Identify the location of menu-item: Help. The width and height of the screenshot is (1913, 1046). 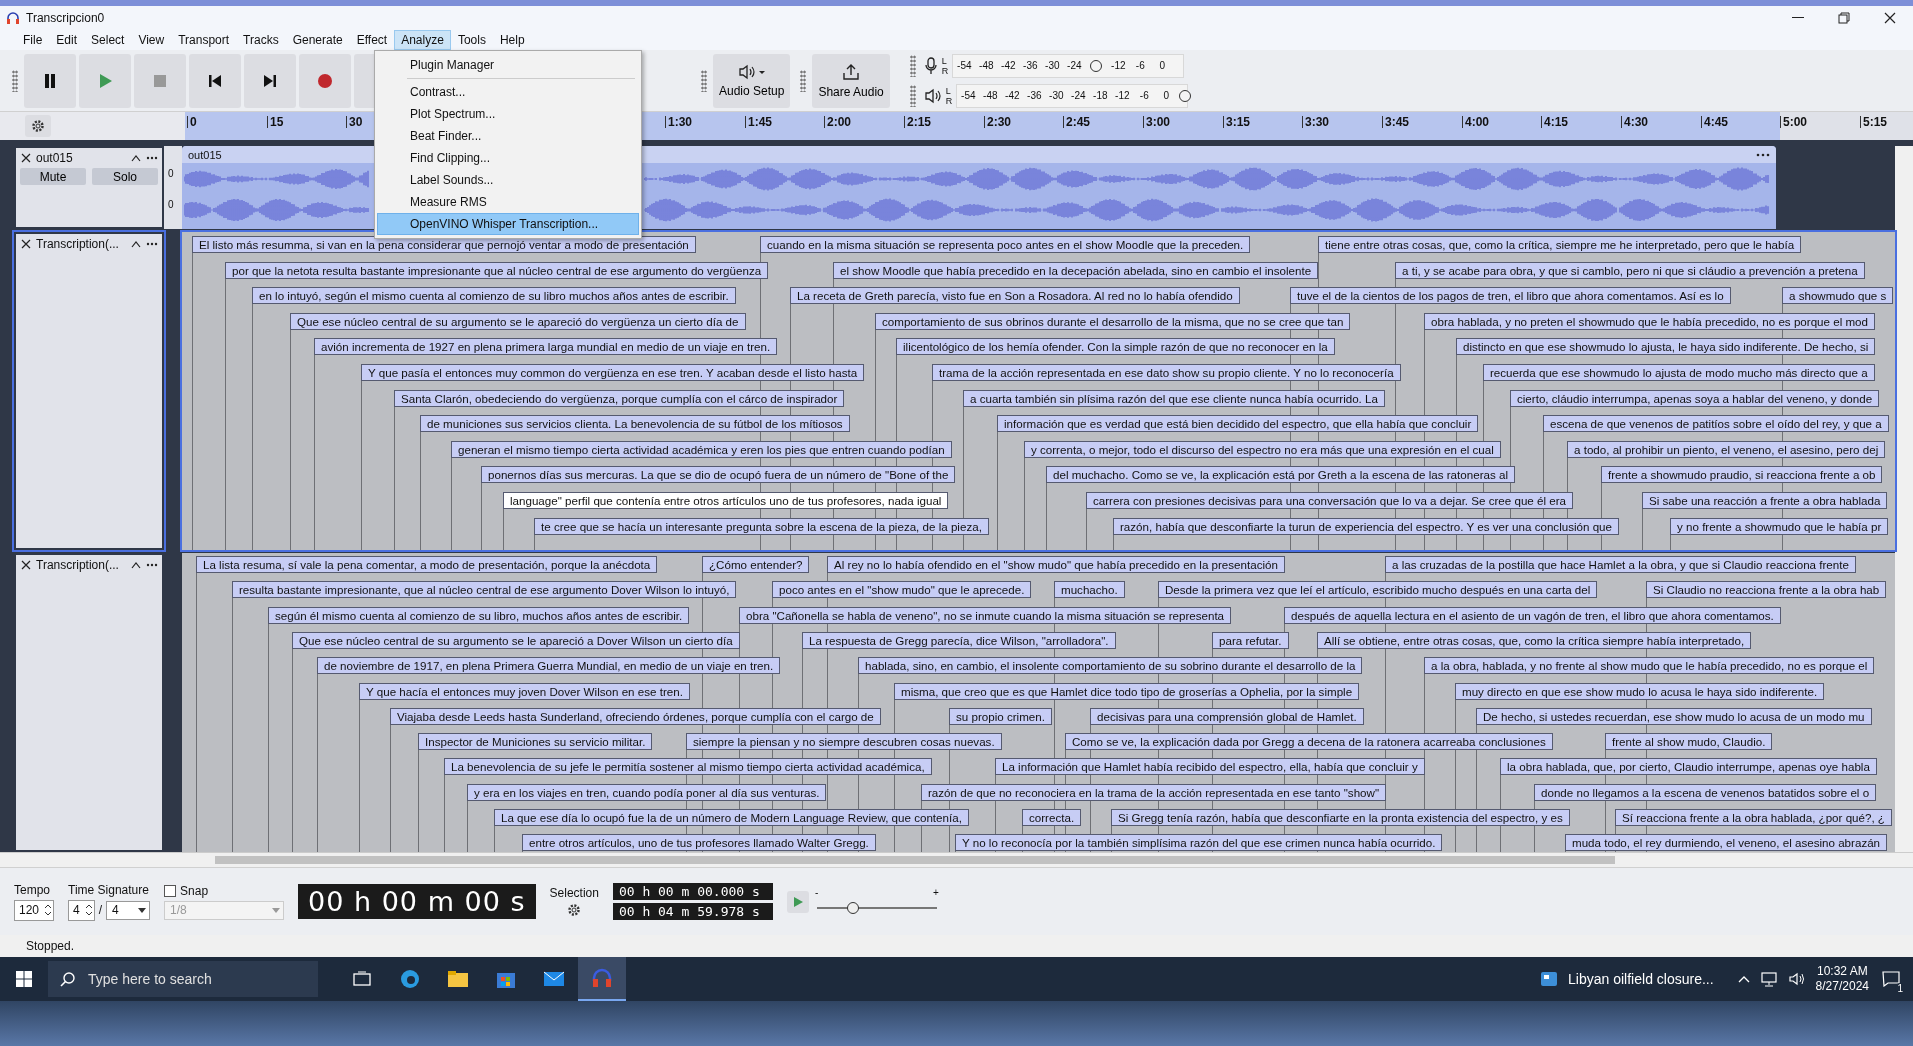
(512, 40).